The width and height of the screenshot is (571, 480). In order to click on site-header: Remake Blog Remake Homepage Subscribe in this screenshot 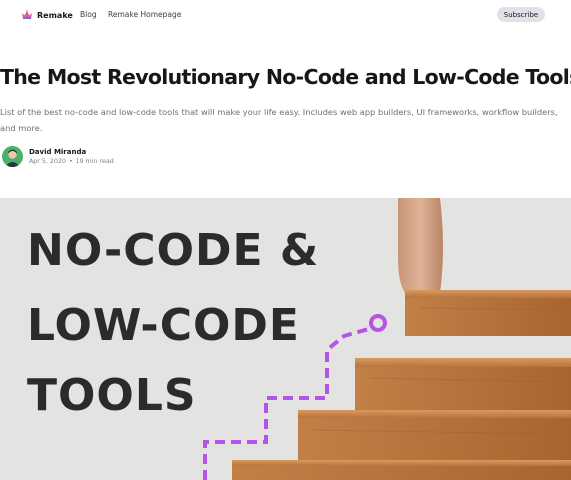, I will do `click(285, 15)`.